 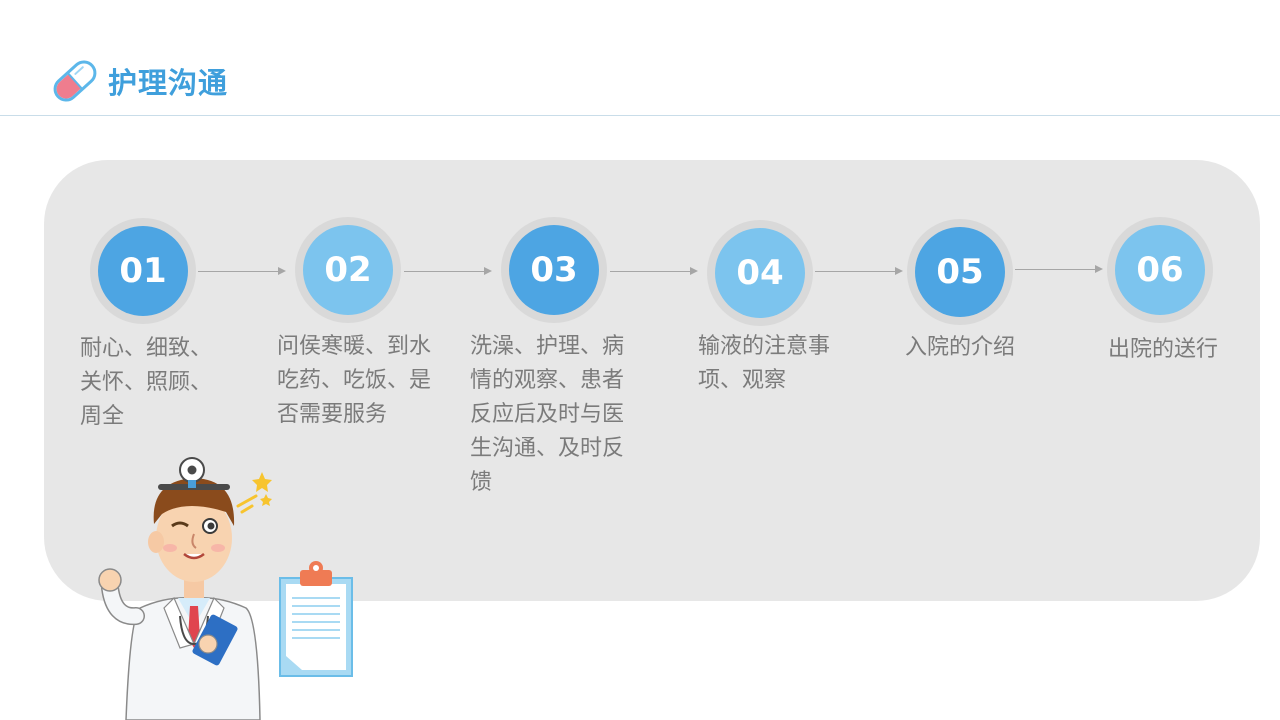 I want to click on step-badge-2: 02, so click(x=348, y=270).